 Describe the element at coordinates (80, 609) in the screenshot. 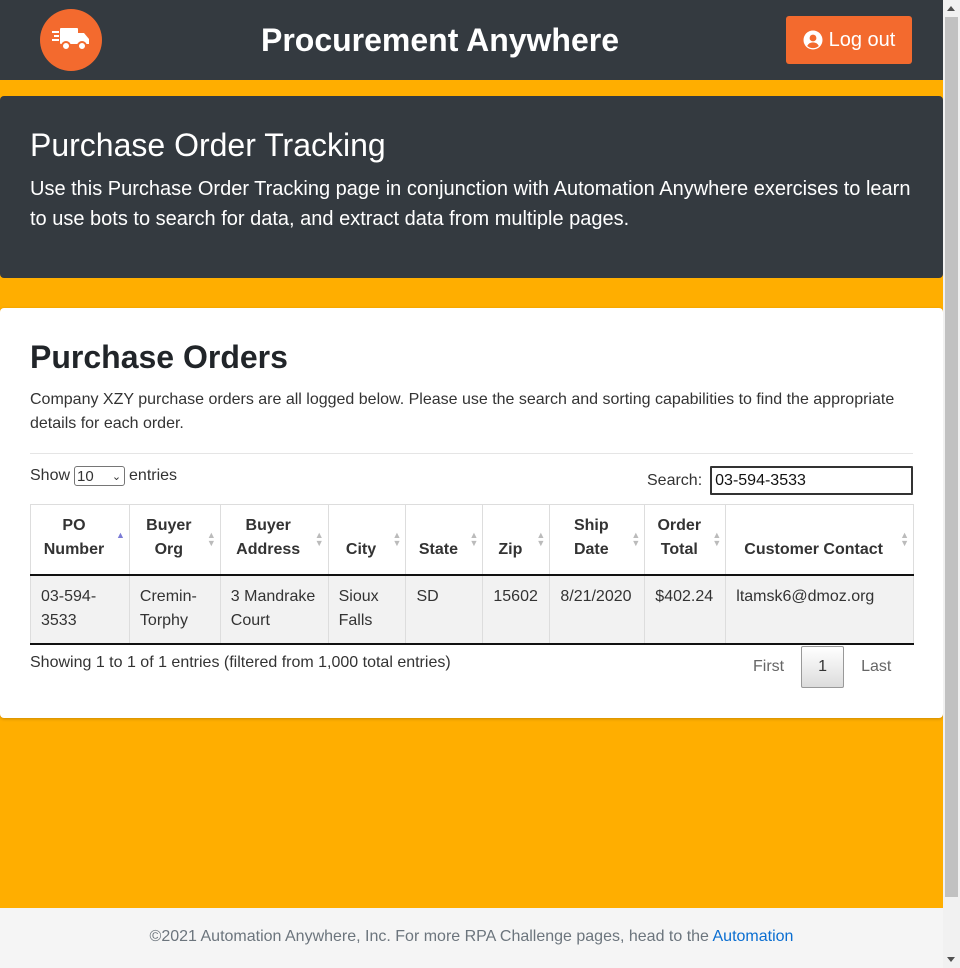

I see `cell-po-number: 03-594-3533` at that location.